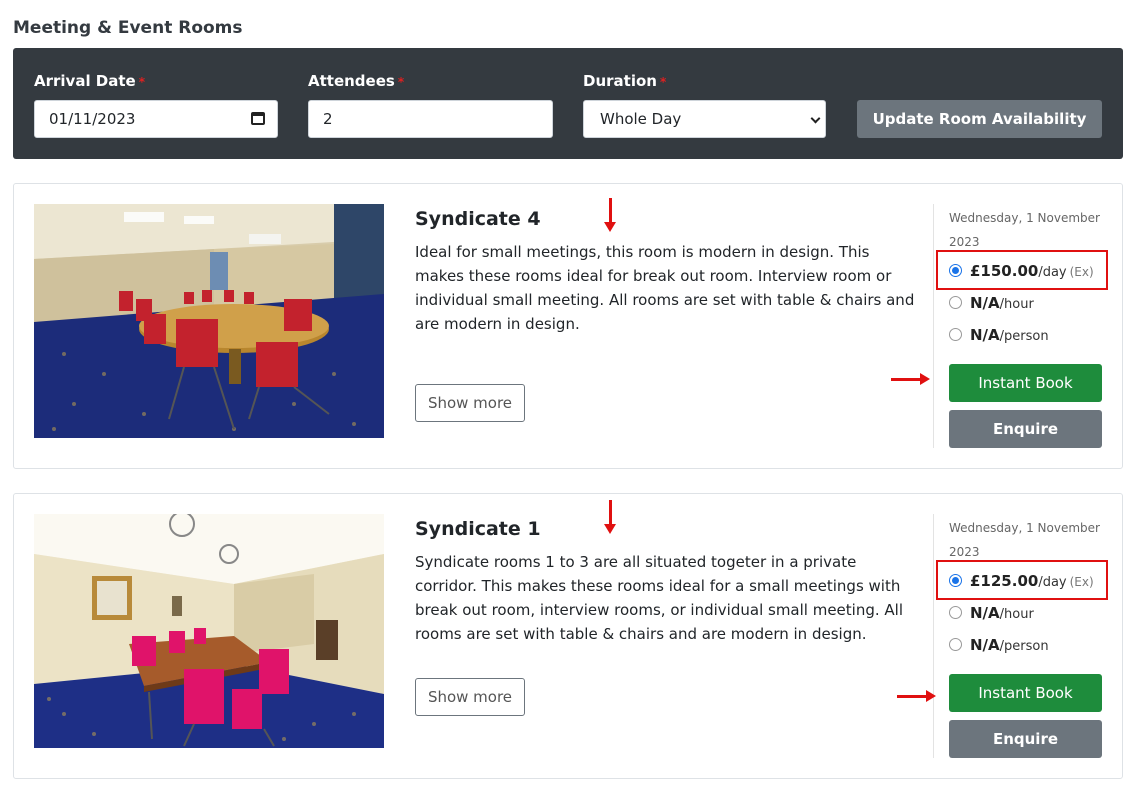  Describe the element at coordinates (128, 28) in the screenshot. I see `page-title: Meeting & Event Rooms` at that location.